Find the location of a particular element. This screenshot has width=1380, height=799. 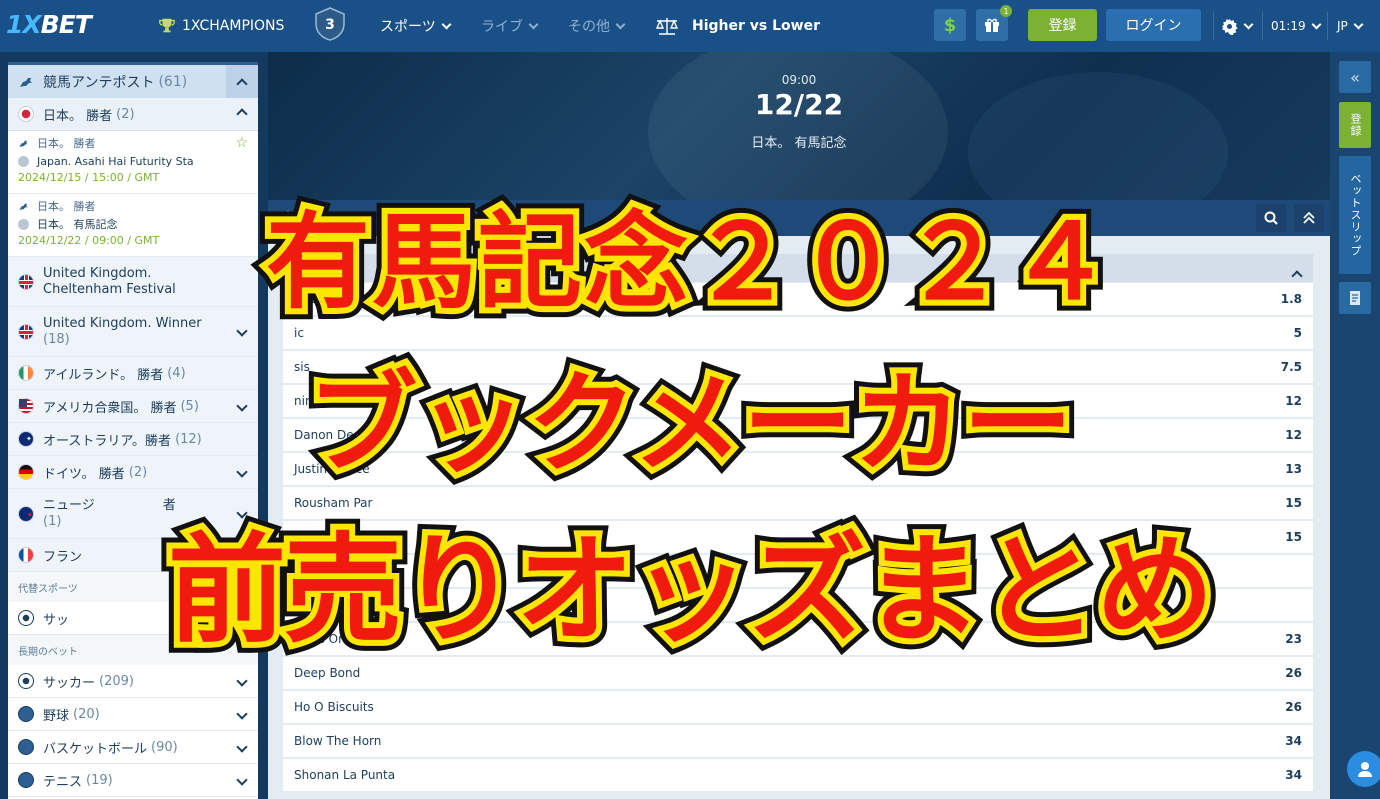

nav-sports: スポーツ is located at coordinates (416, 26).